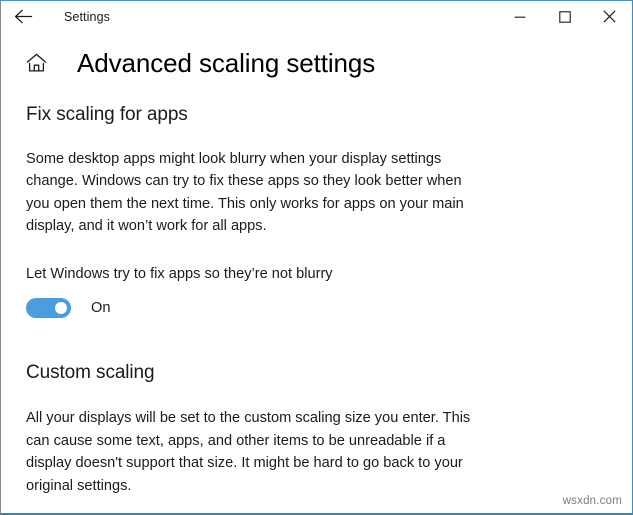 The height and width of the screenshot is (515, 633). I want to click on custom-scaling-heading: Custom scaling, so click(90, 372).